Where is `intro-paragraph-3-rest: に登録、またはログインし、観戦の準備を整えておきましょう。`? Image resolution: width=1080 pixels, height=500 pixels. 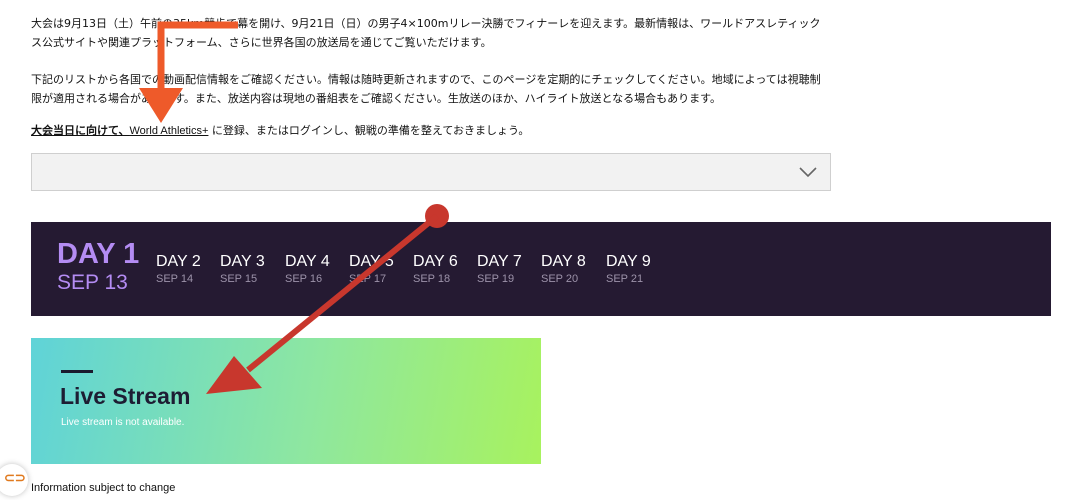
intro-paragraph-3-rest: に登録、またはログインし、観戦の準備を整えておきましょう。 is located at coordinates (369, 130).